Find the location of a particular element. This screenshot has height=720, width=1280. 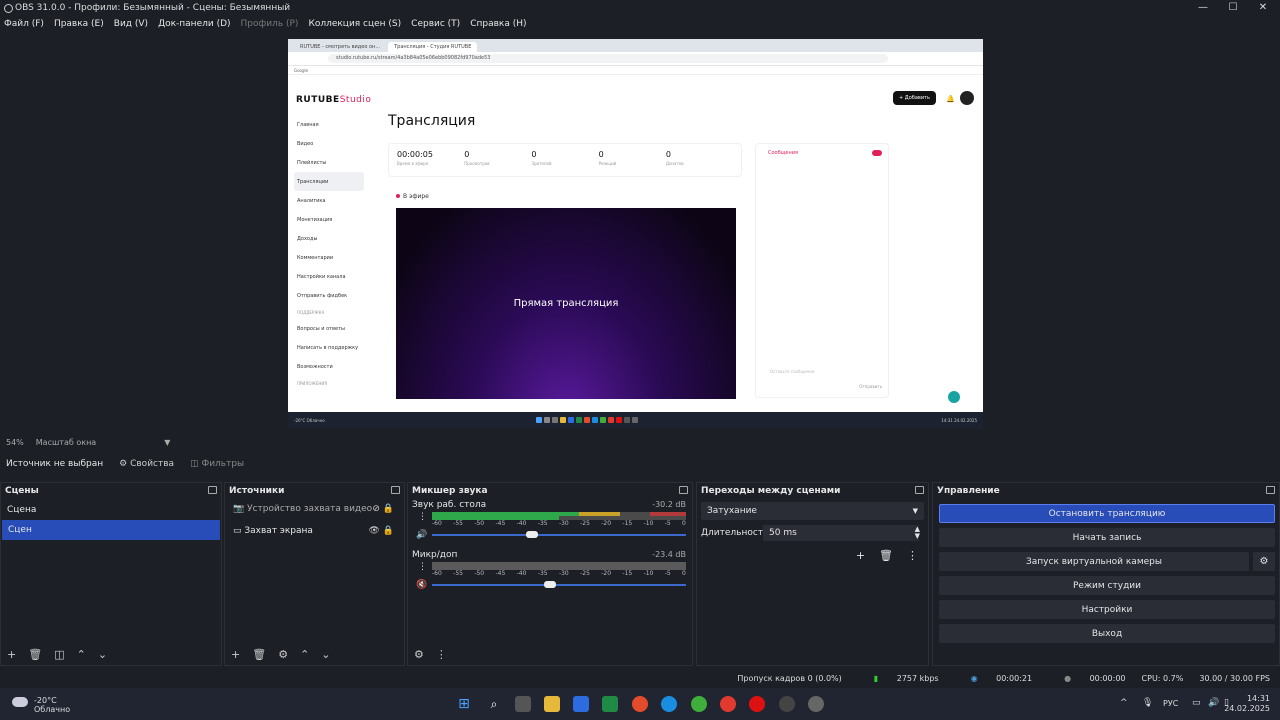

rutube-logo-main: RUTUBE is located at coordinates (318, 100).